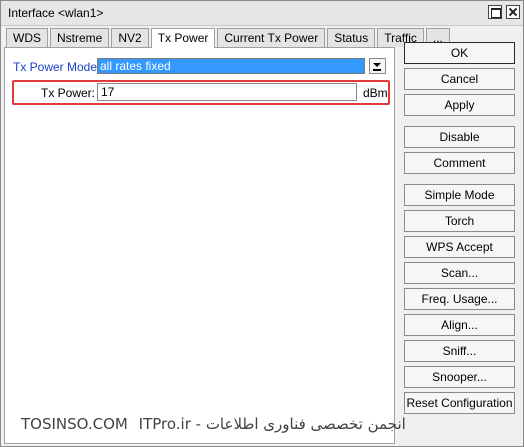  What do you see at coordinates (56, 13) in the screenshot?
I see `window-title: Interface <wlan1>` at bounding box center [56, 13].